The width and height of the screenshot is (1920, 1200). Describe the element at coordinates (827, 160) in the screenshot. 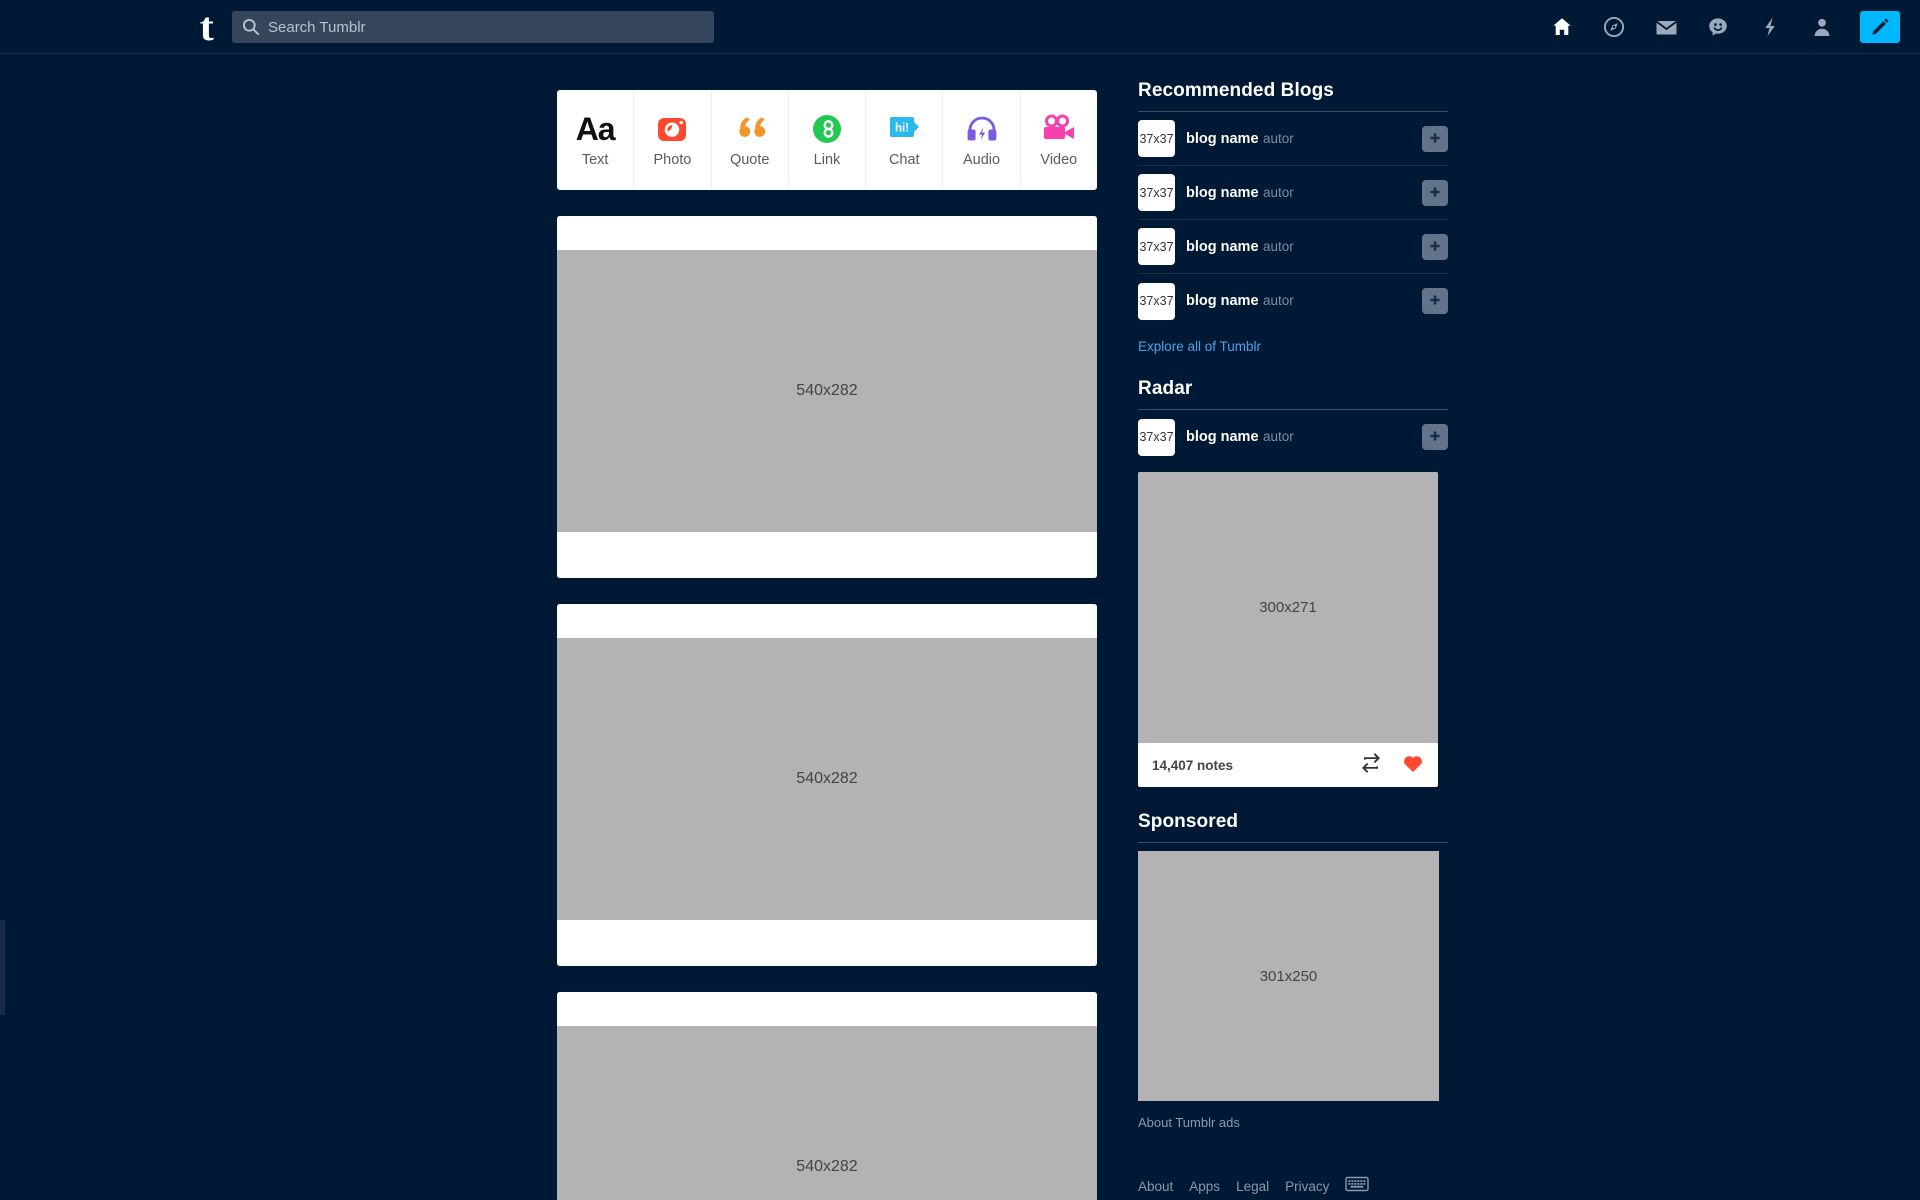

I see `post-type-link-label: Link` at that location.